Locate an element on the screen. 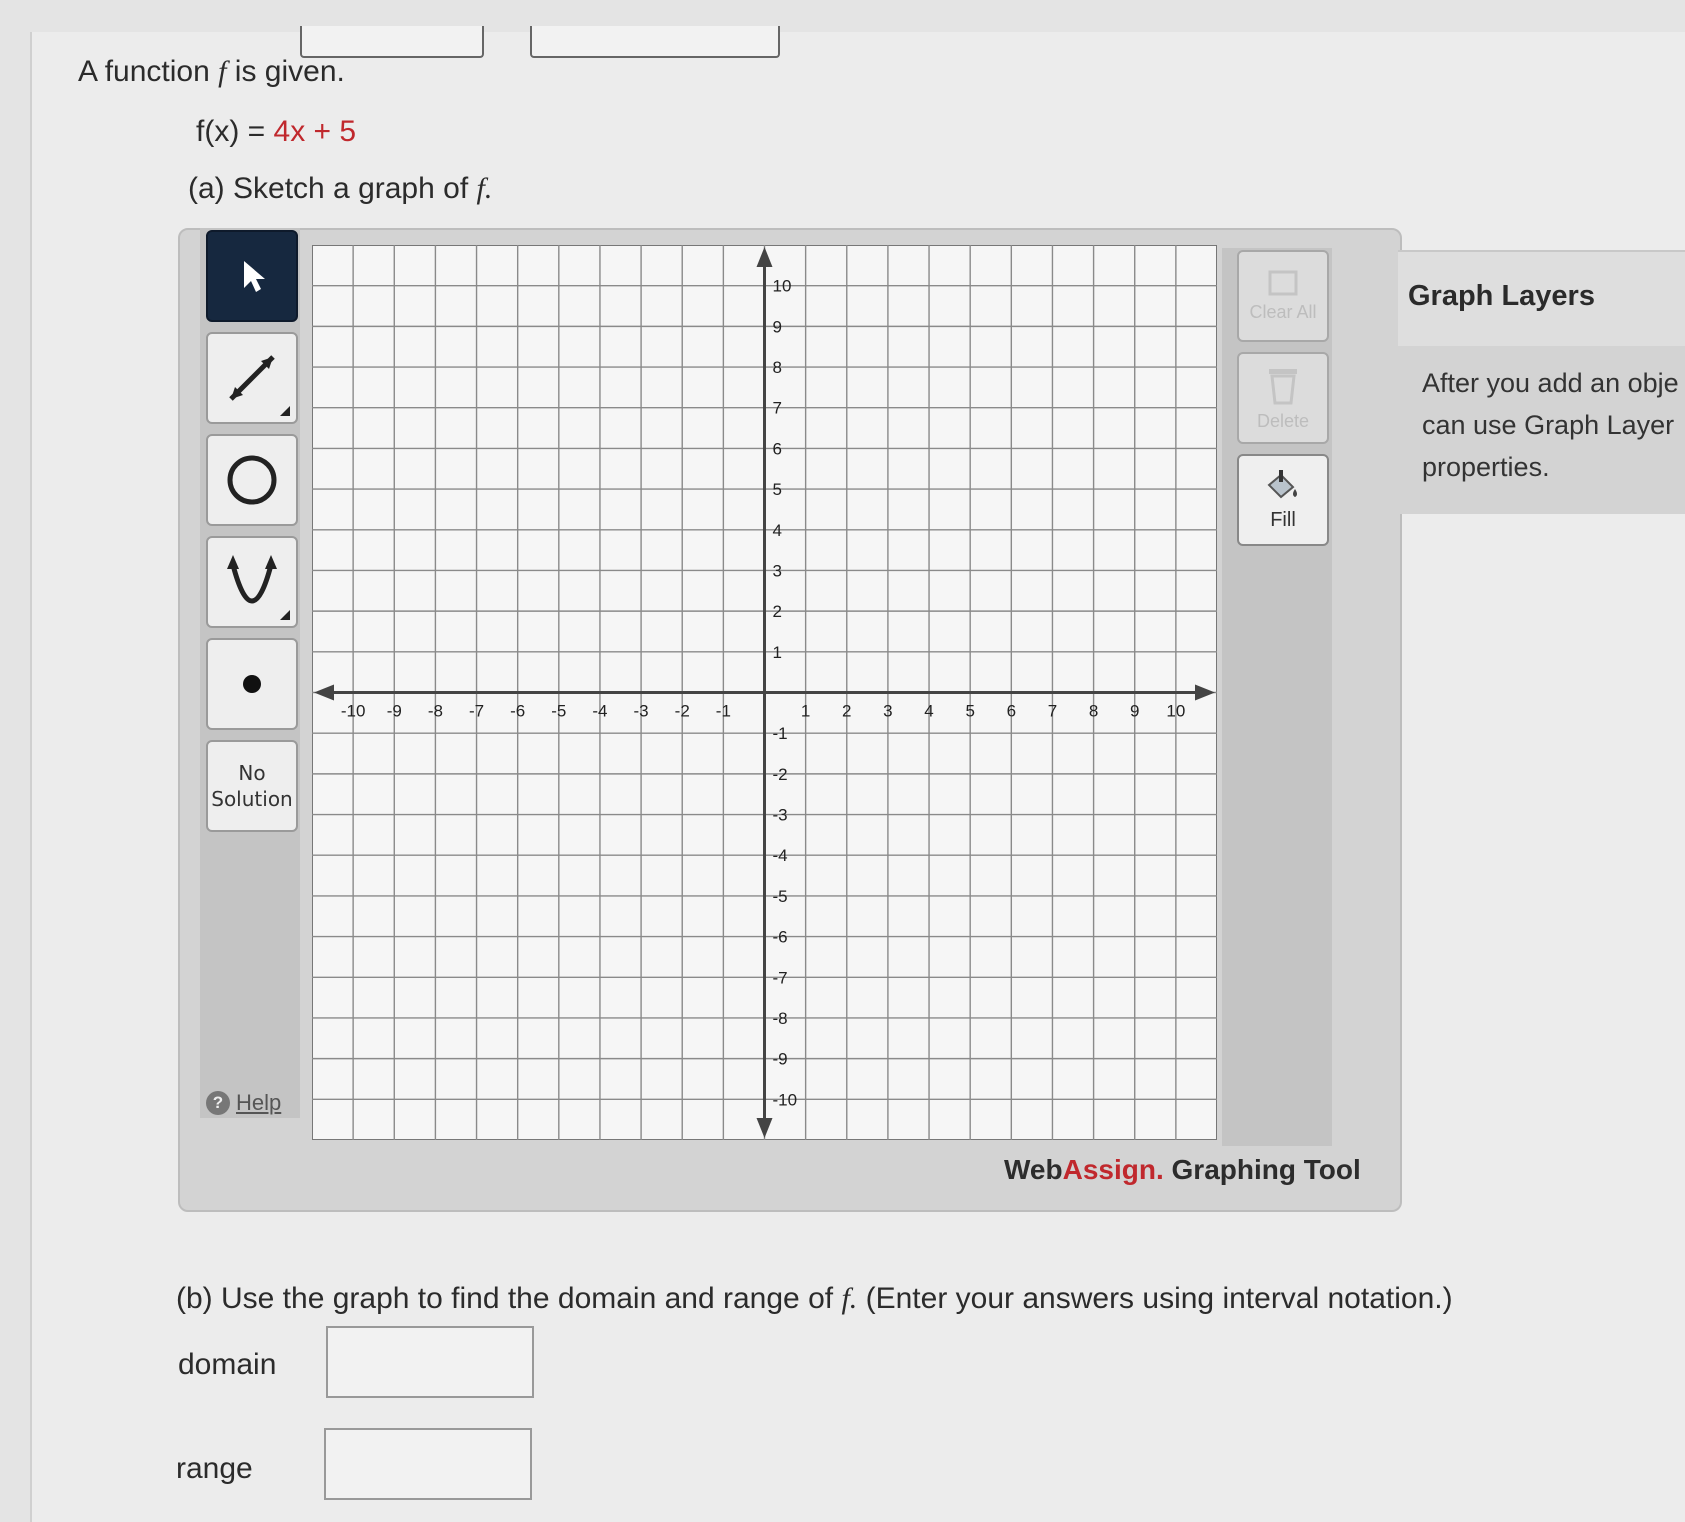 The height and width of the screenshot is (1522, 1685). x-tick-label: 8 is located at coordinates (1093, 711).